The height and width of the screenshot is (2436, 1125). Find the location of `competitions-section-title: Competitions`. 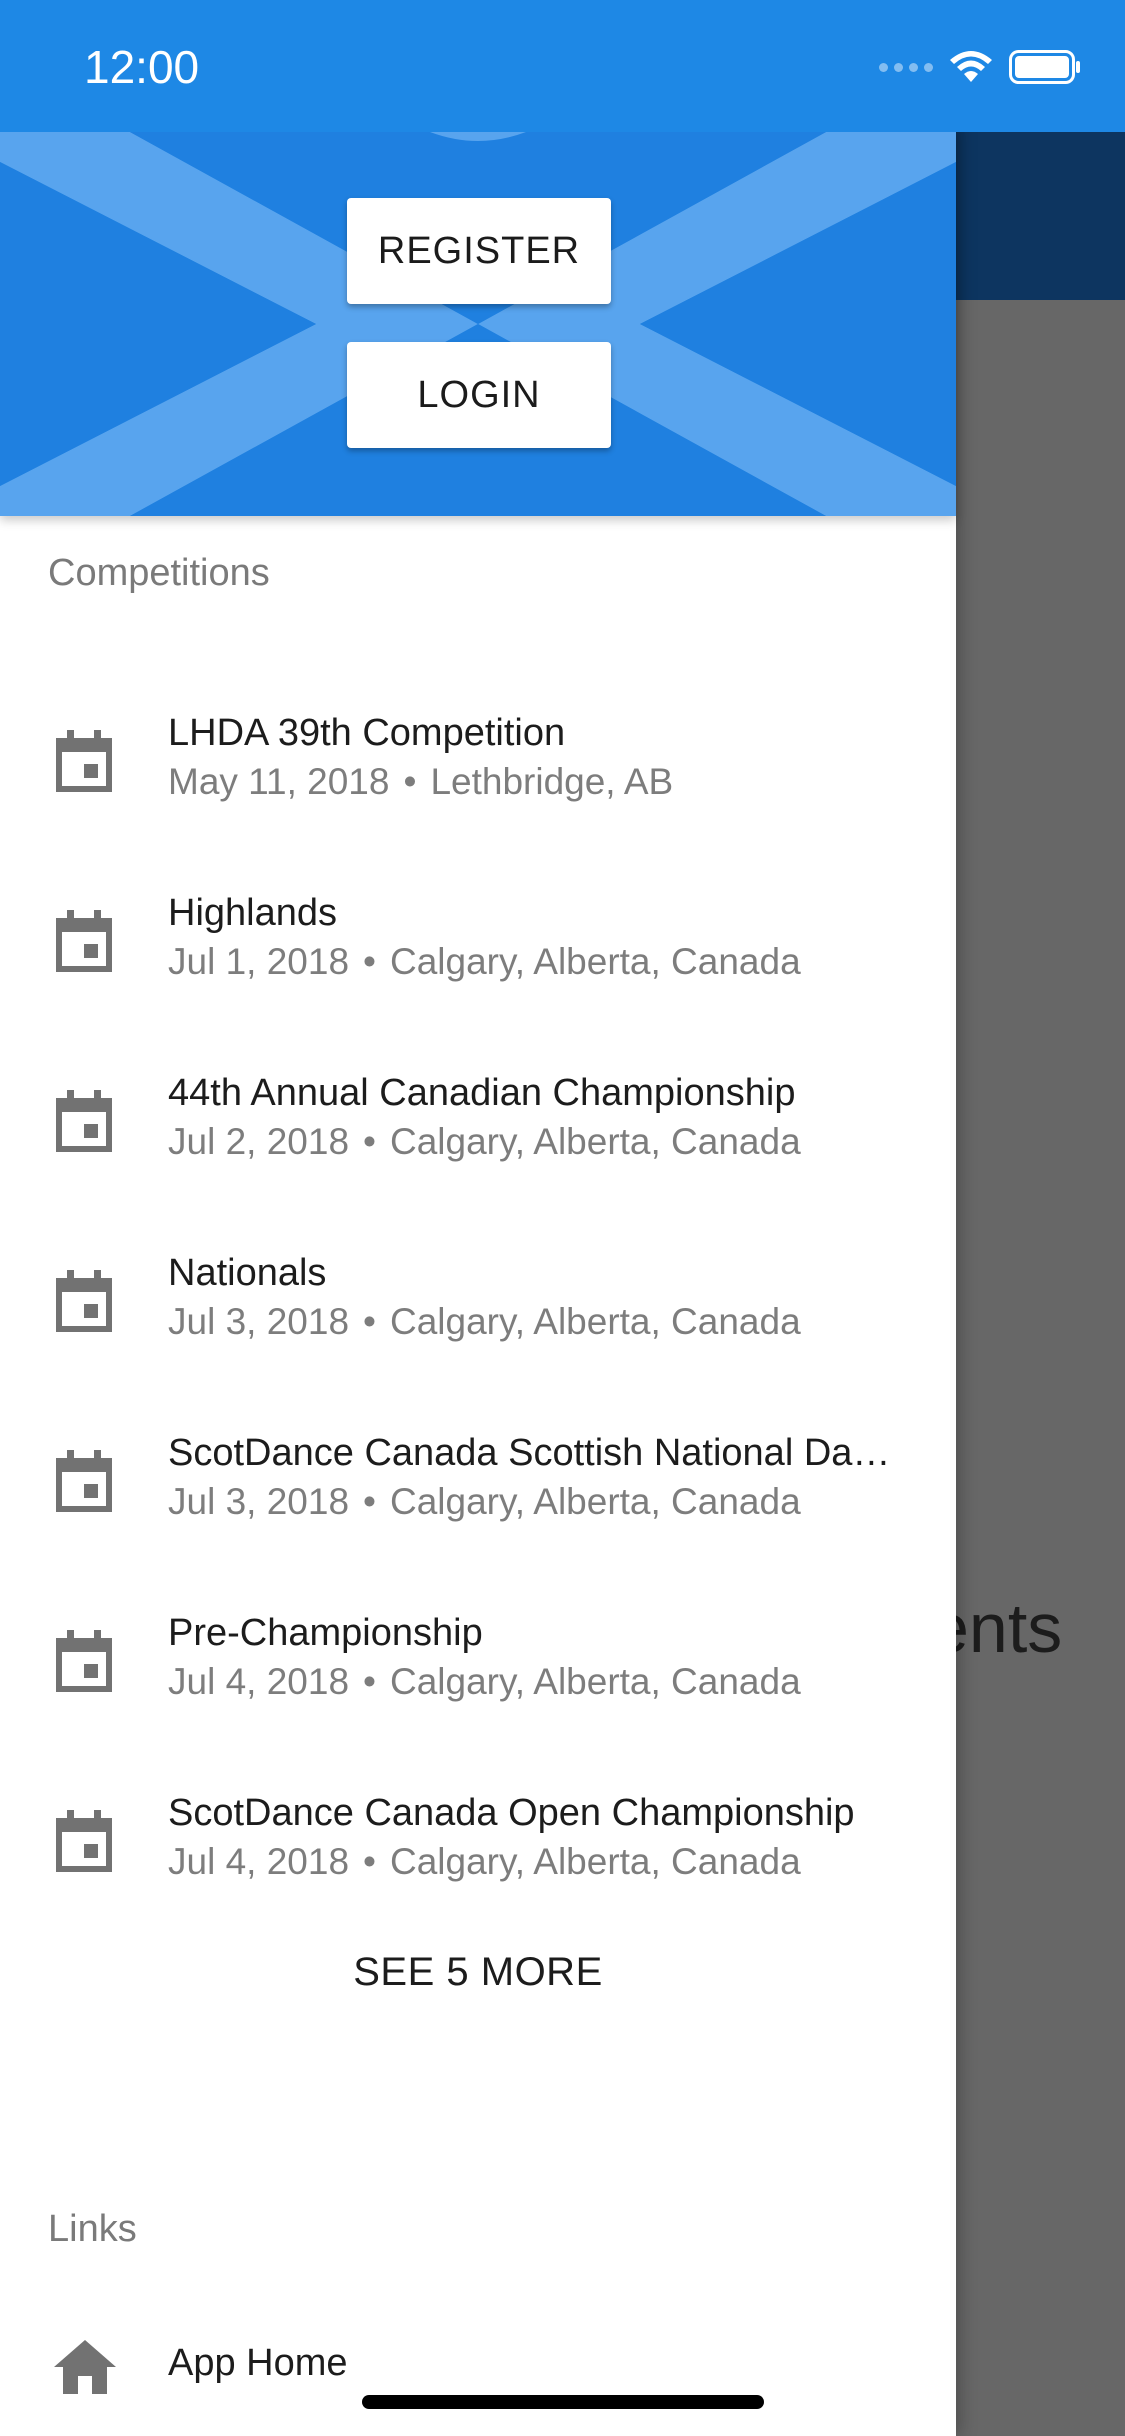

competitions-section-title: Competitions is located at coordinates (159, 573).